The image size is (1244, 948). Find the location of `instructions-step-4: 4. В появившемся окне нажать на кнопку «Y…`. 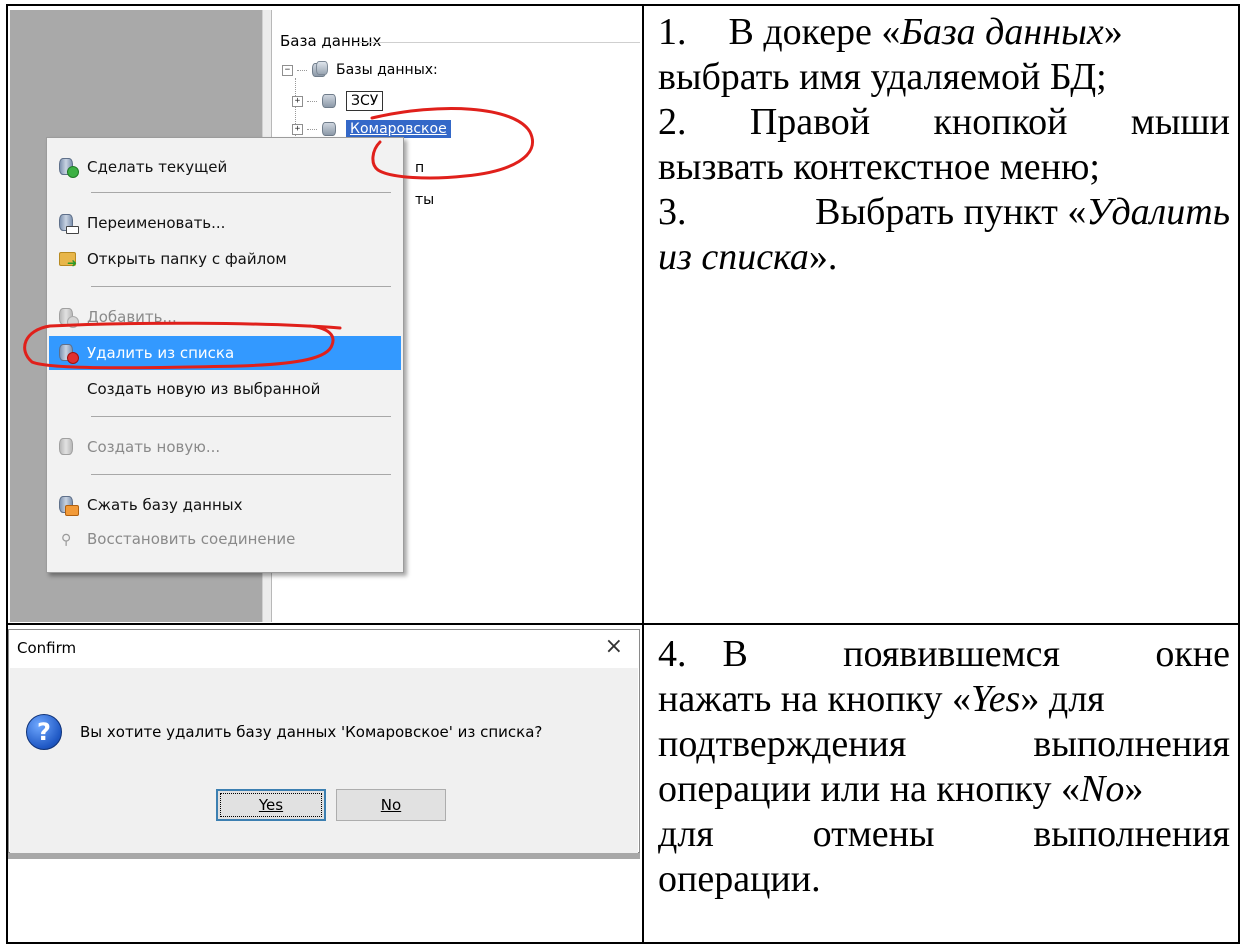

instructions-step-4: 4. В появившемся окне нажать на кнопку «Y… is located at coordinates (944, 767).